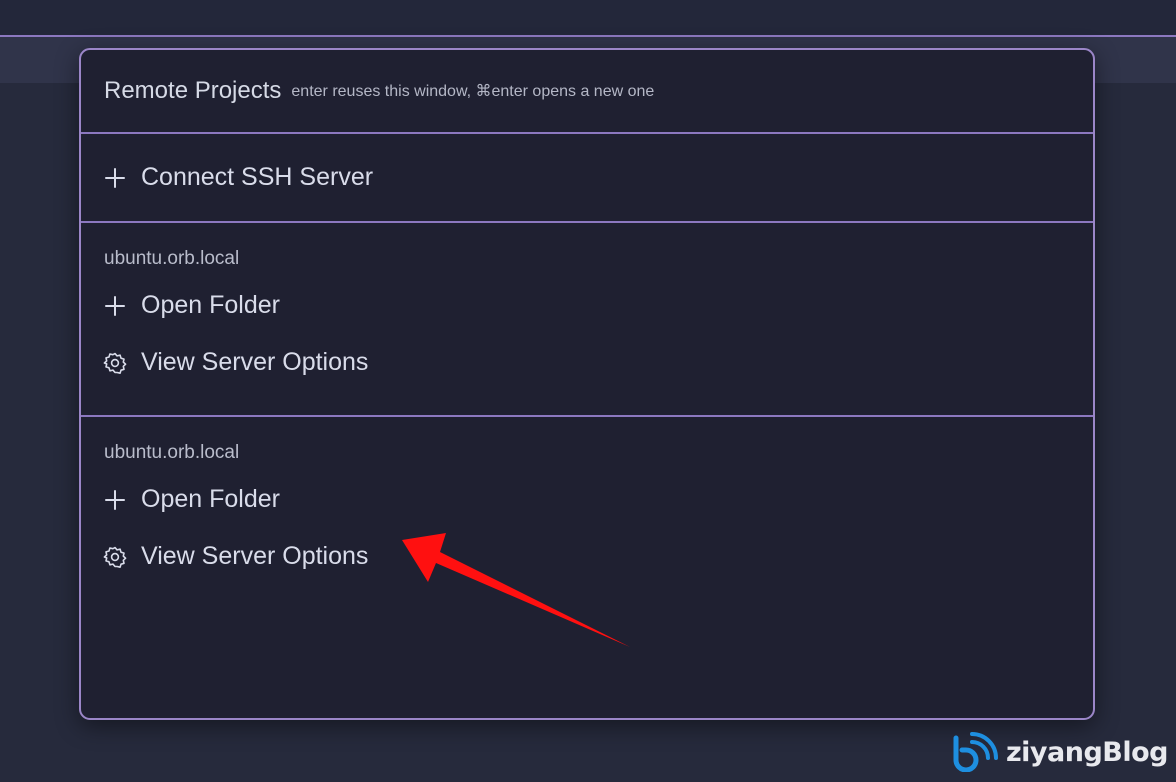 Image resolution: width=1176 pixels, height=782 pixels. I want to click on connect-ssh-server-button: Connect SSH Server, so click(227, 177).